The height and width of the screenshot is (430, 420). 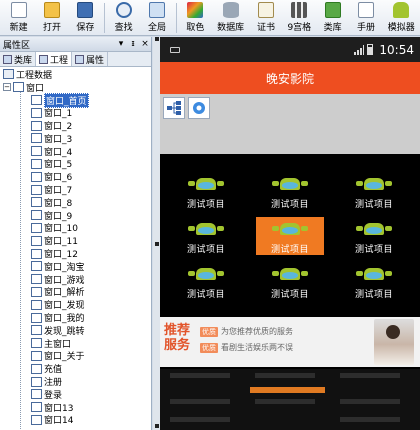 I want to click on tree-item: 窗口_关于, so click(x=75, y=356).